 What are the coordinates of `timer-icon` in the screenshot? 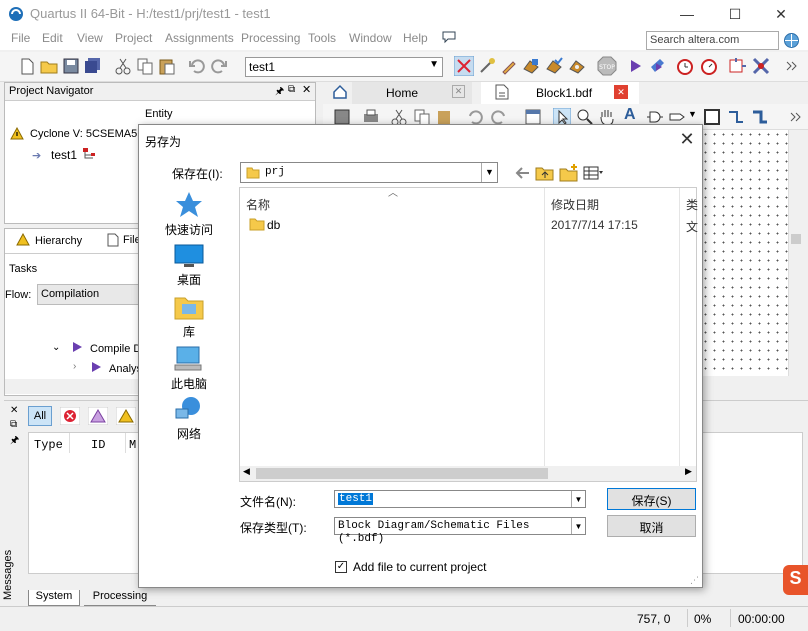 It's located at (709, 66).